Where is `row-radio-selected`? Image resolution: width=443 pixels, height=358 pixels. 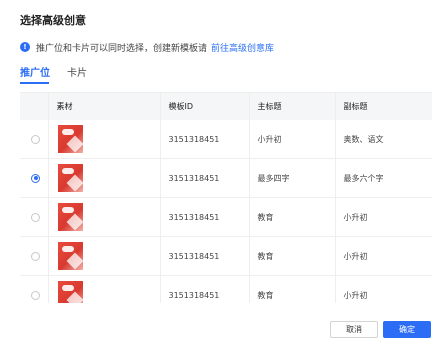
row-radio-selected is located at coordinates (35, 178).